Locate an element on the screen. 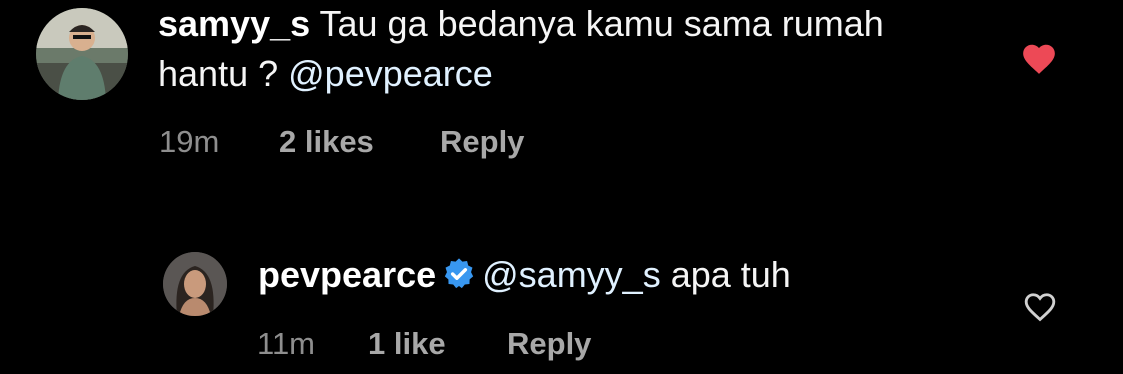  comment-time: 11m is located at coordinates (286, 343).